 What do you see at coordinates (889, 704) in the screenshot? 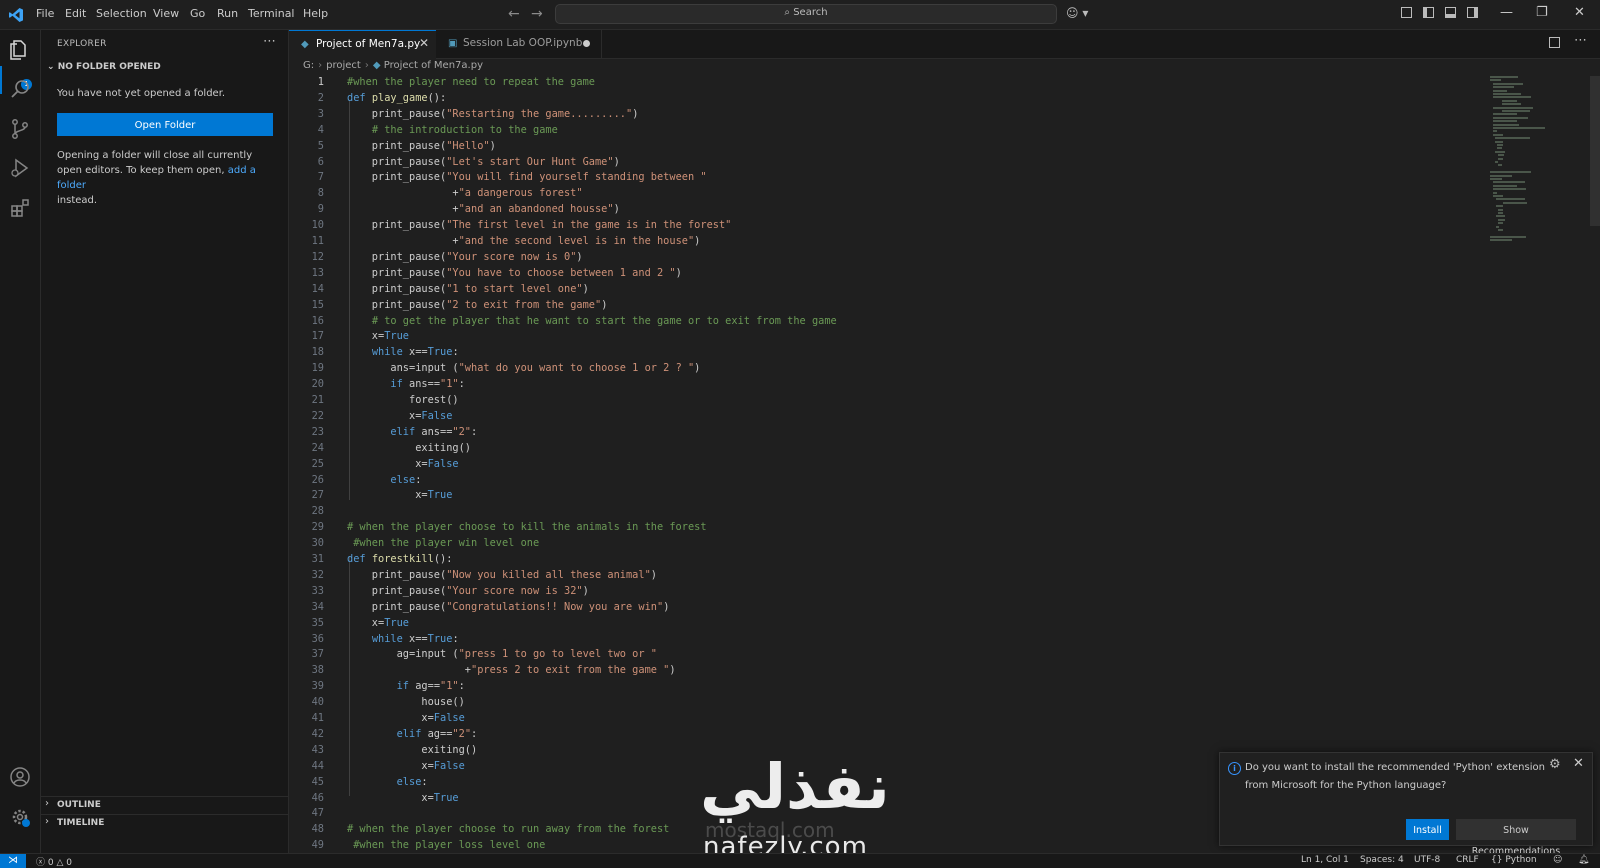
I see `code-line: 40 house()` at bounding box center [889, 704].